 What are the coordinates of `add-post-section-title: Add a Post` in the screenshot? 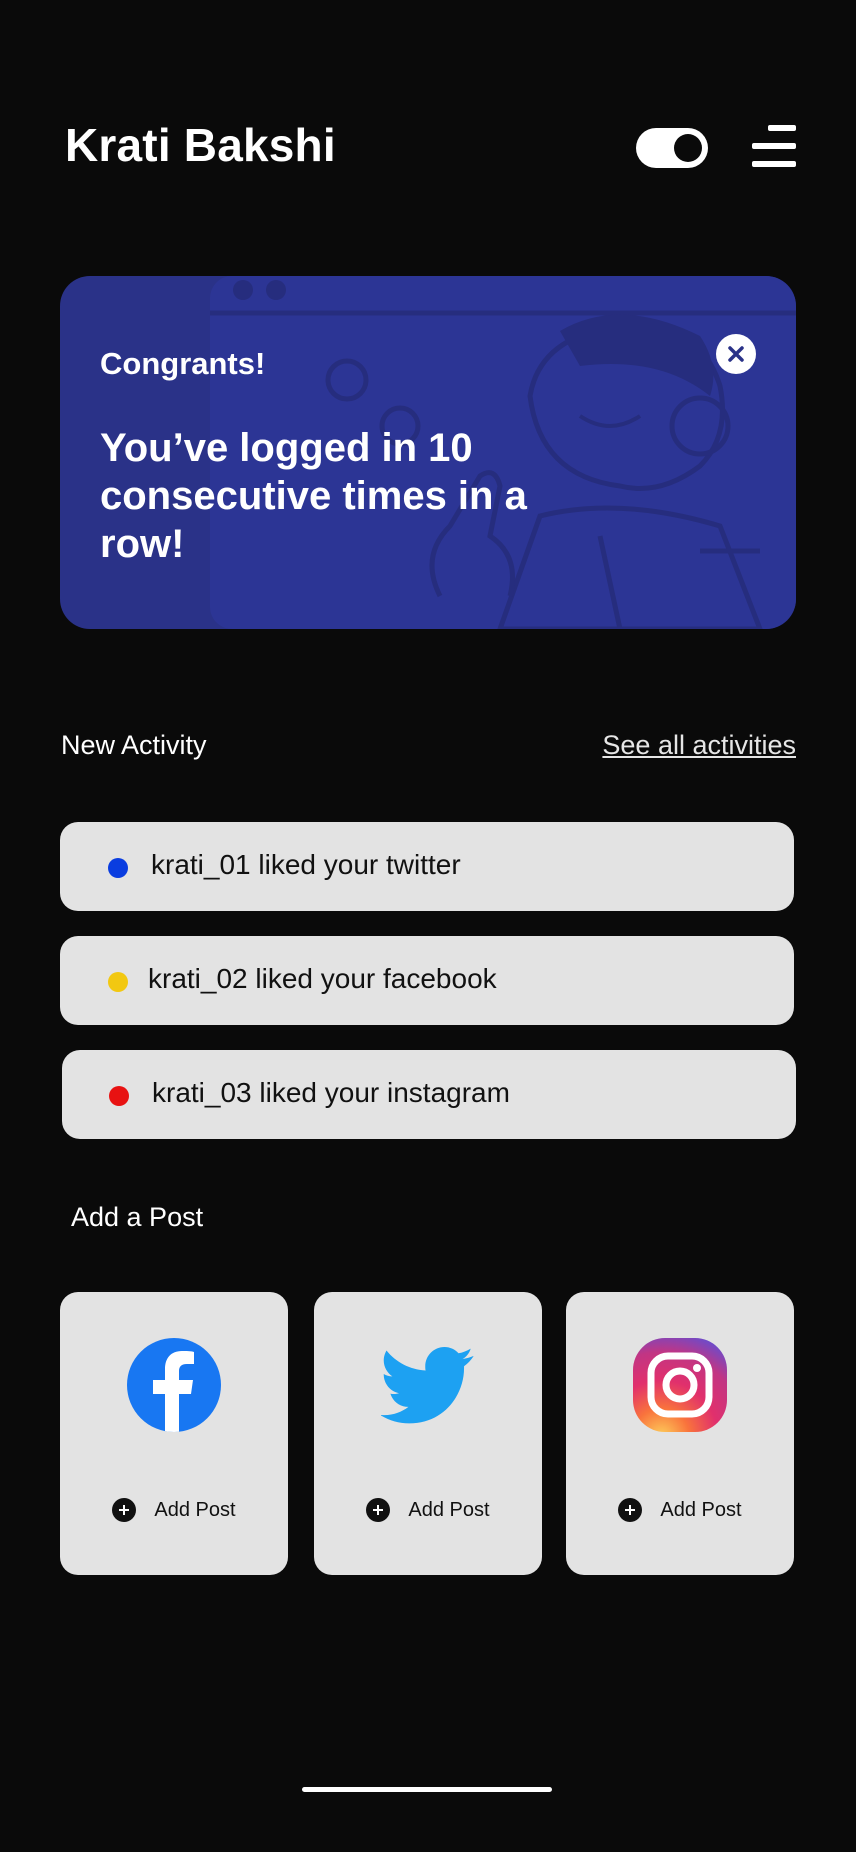 It's located at (137, 1217).